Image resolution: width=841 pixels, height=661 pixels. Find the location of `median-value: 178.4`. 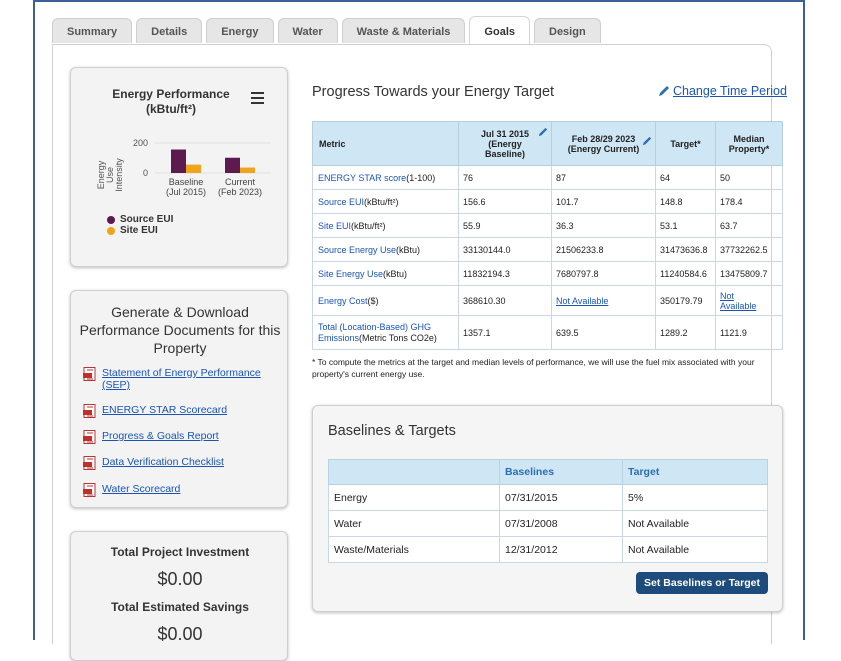

median-value: 178.4 is located at coordinates (749, 201).